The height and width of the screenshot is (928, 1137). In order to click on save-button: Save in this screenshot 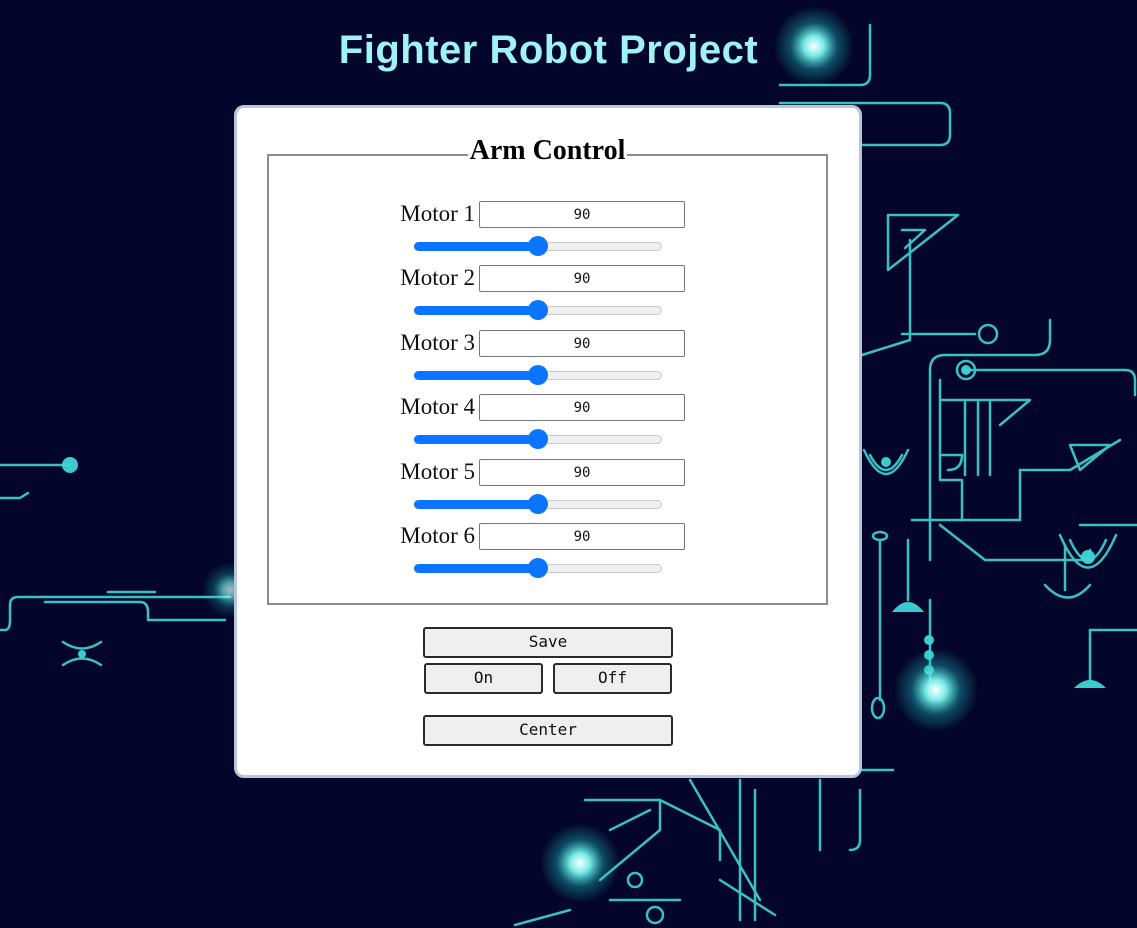, I will do `click(548, 642)`.